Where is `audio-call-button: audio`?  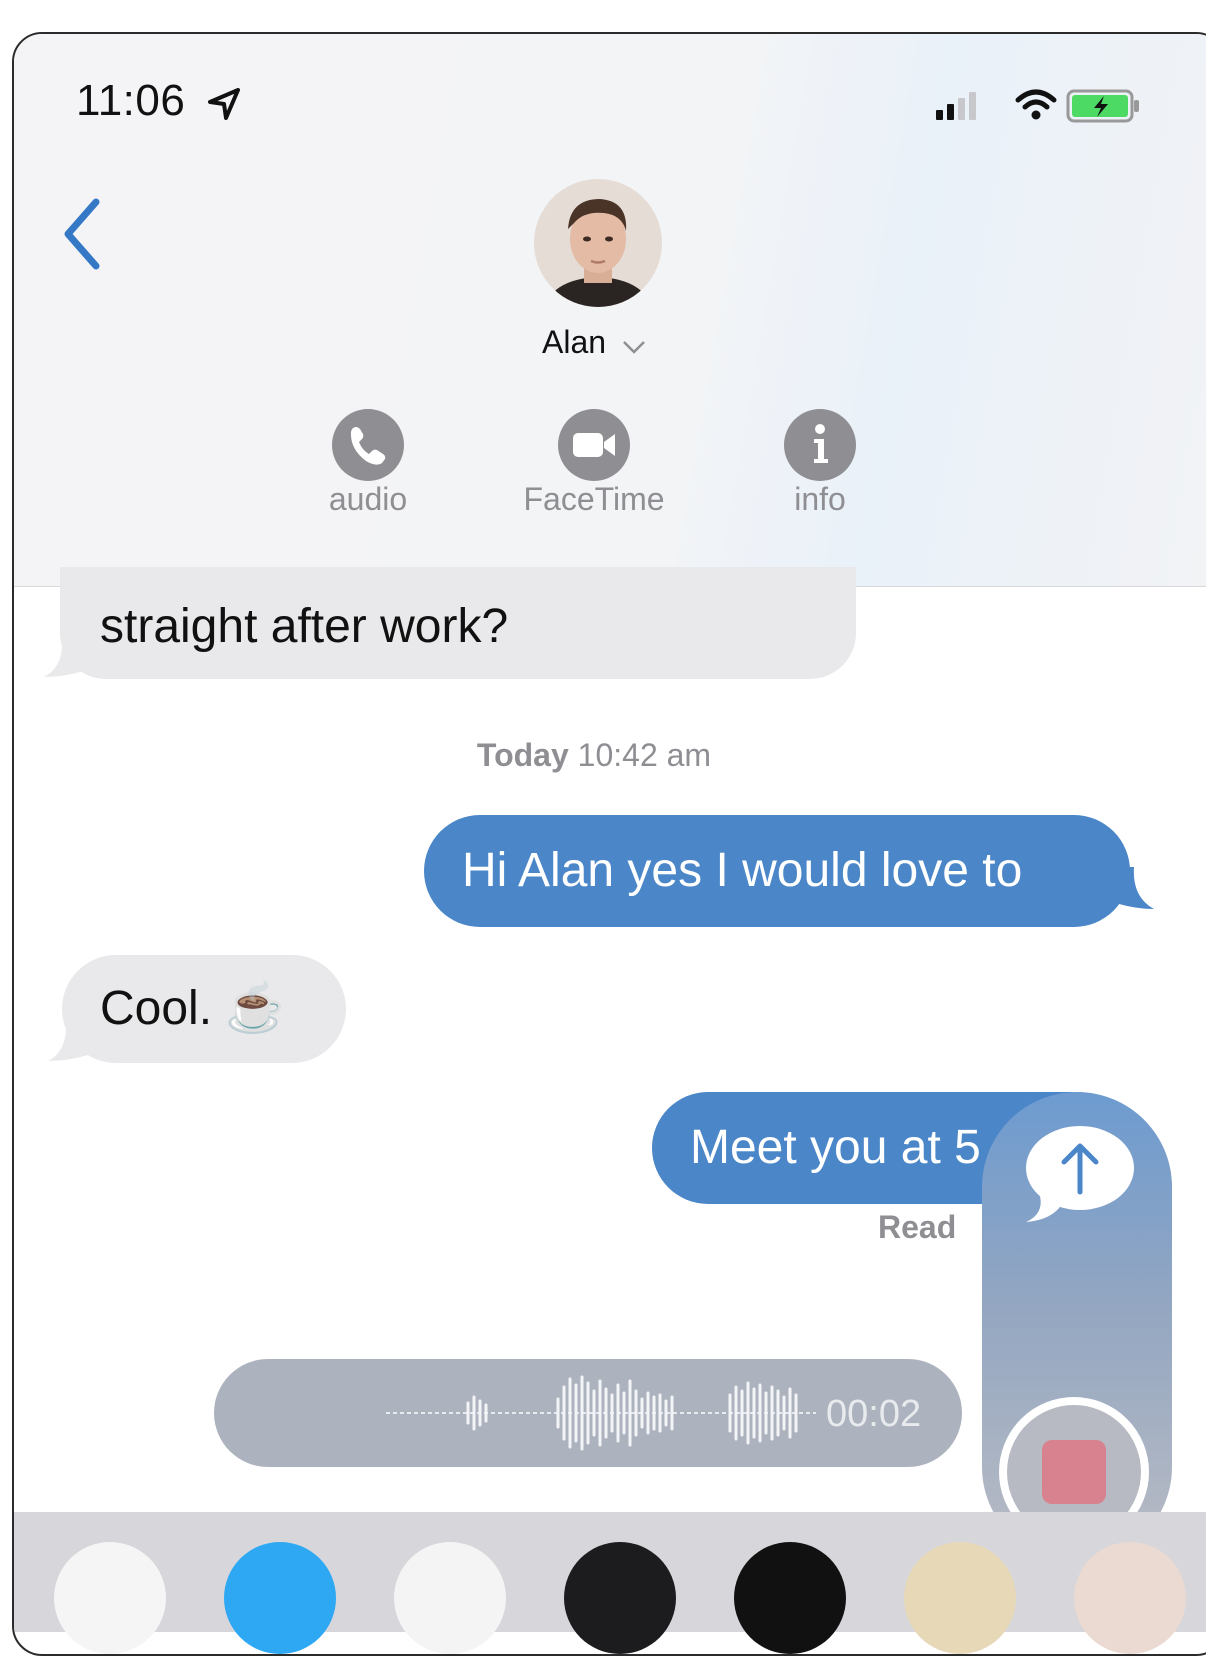 audio-call-button: audio is located at coordinates (368, 463).